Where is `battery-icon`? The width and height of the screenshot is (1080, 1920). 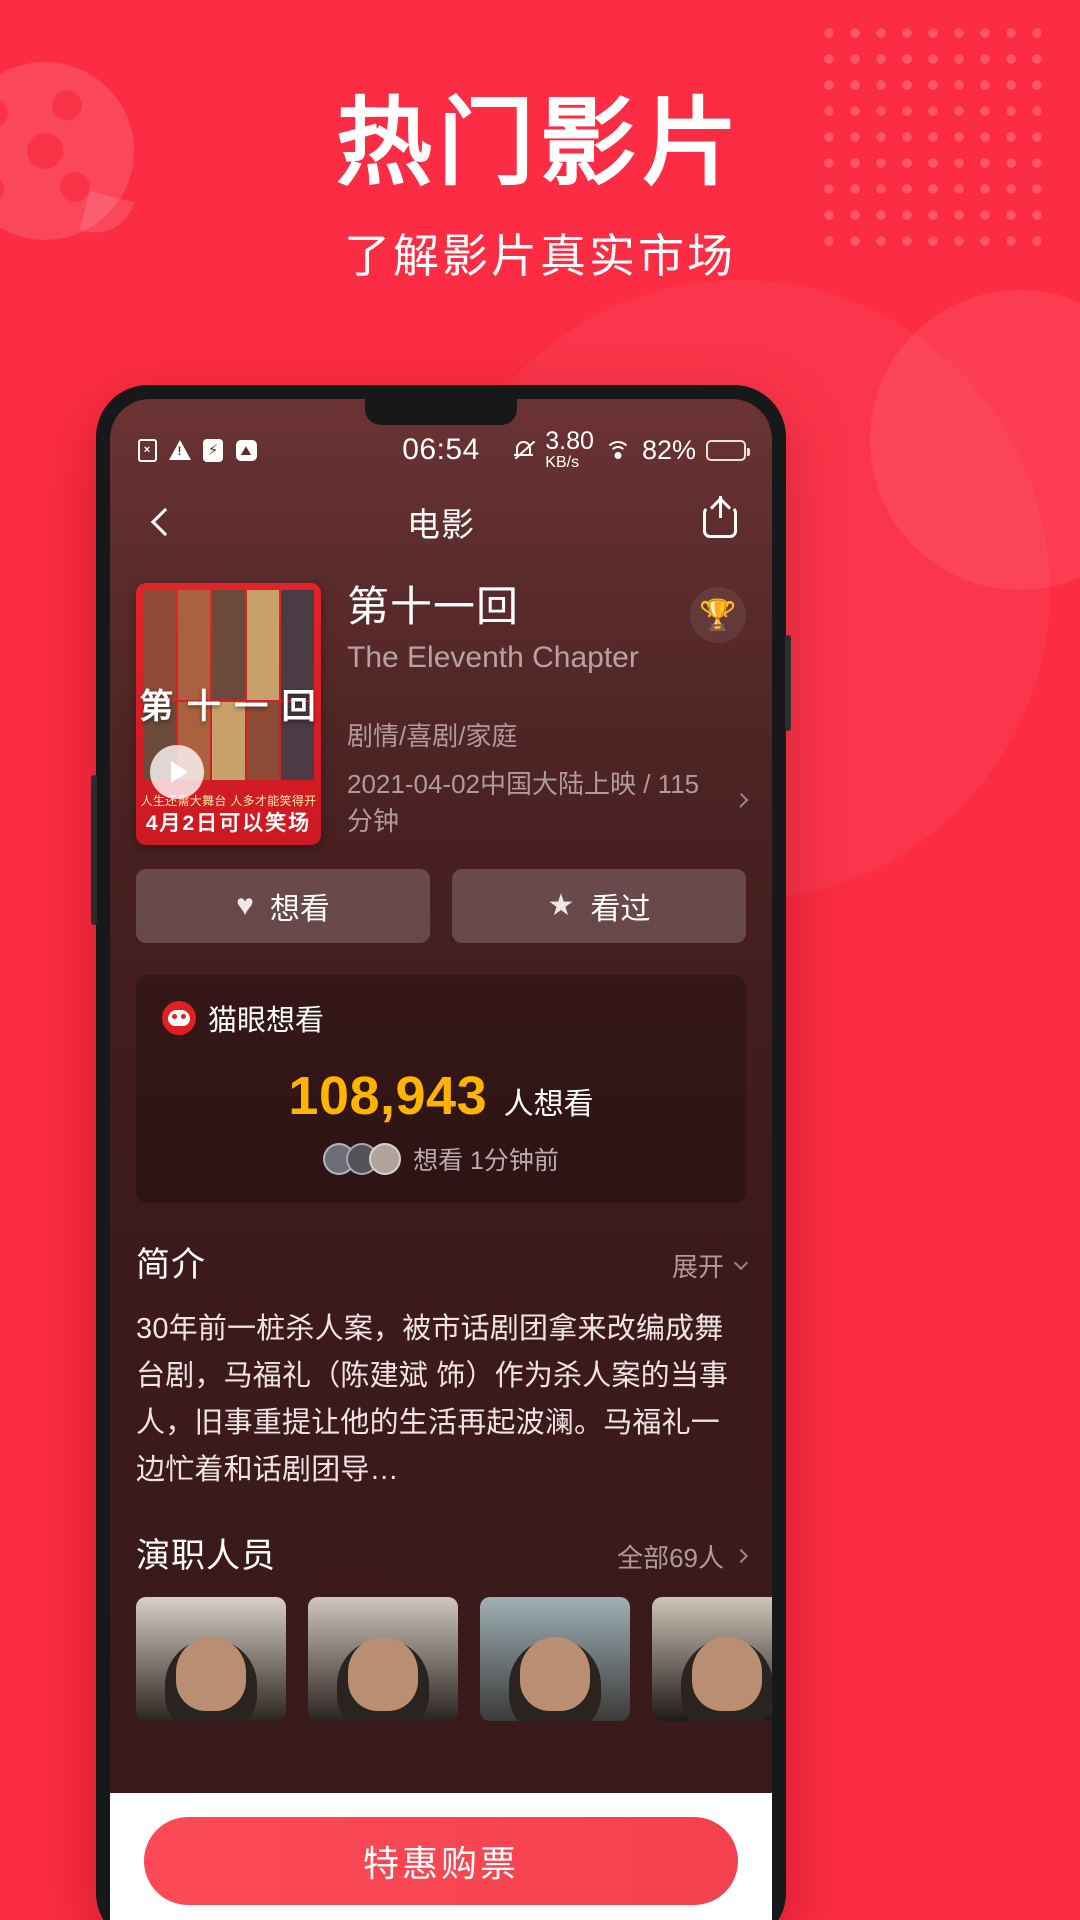
battery-icon is located at coordinates (728, 450).